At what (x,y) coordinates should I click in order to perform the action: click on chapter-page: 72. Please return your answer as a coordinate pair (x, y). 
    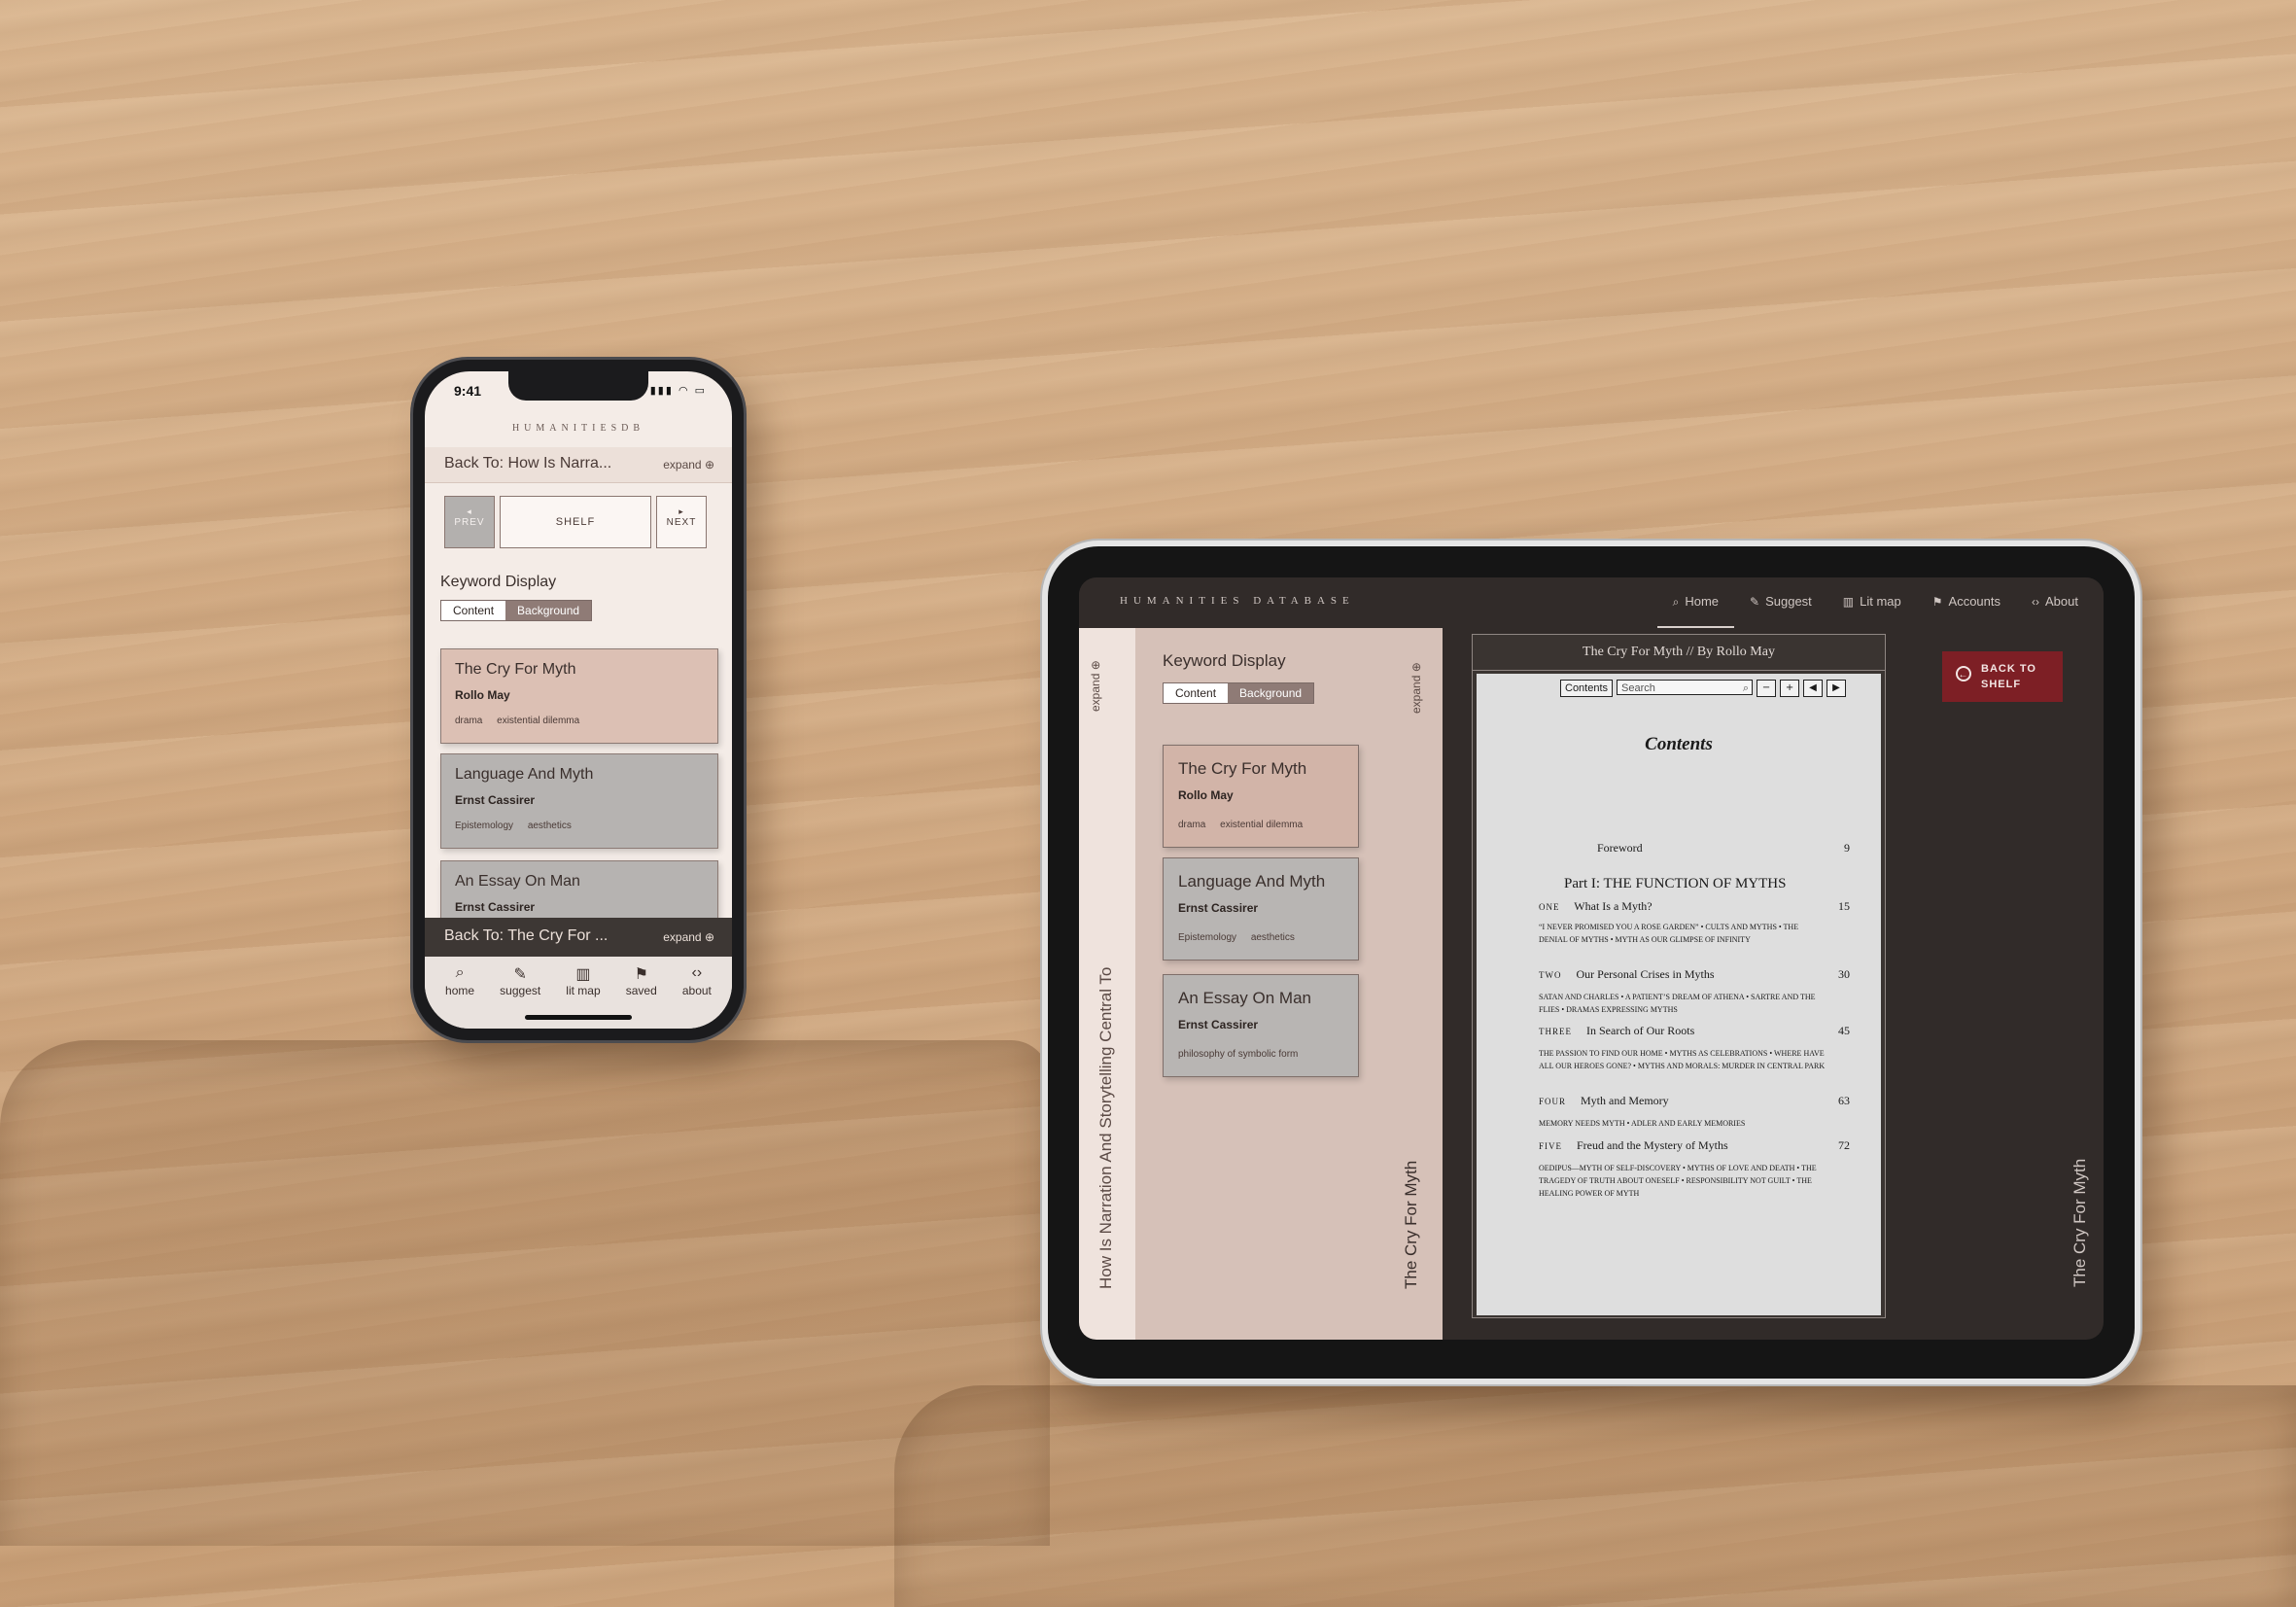
    Looking at the image, I should click on (1844, 1145).